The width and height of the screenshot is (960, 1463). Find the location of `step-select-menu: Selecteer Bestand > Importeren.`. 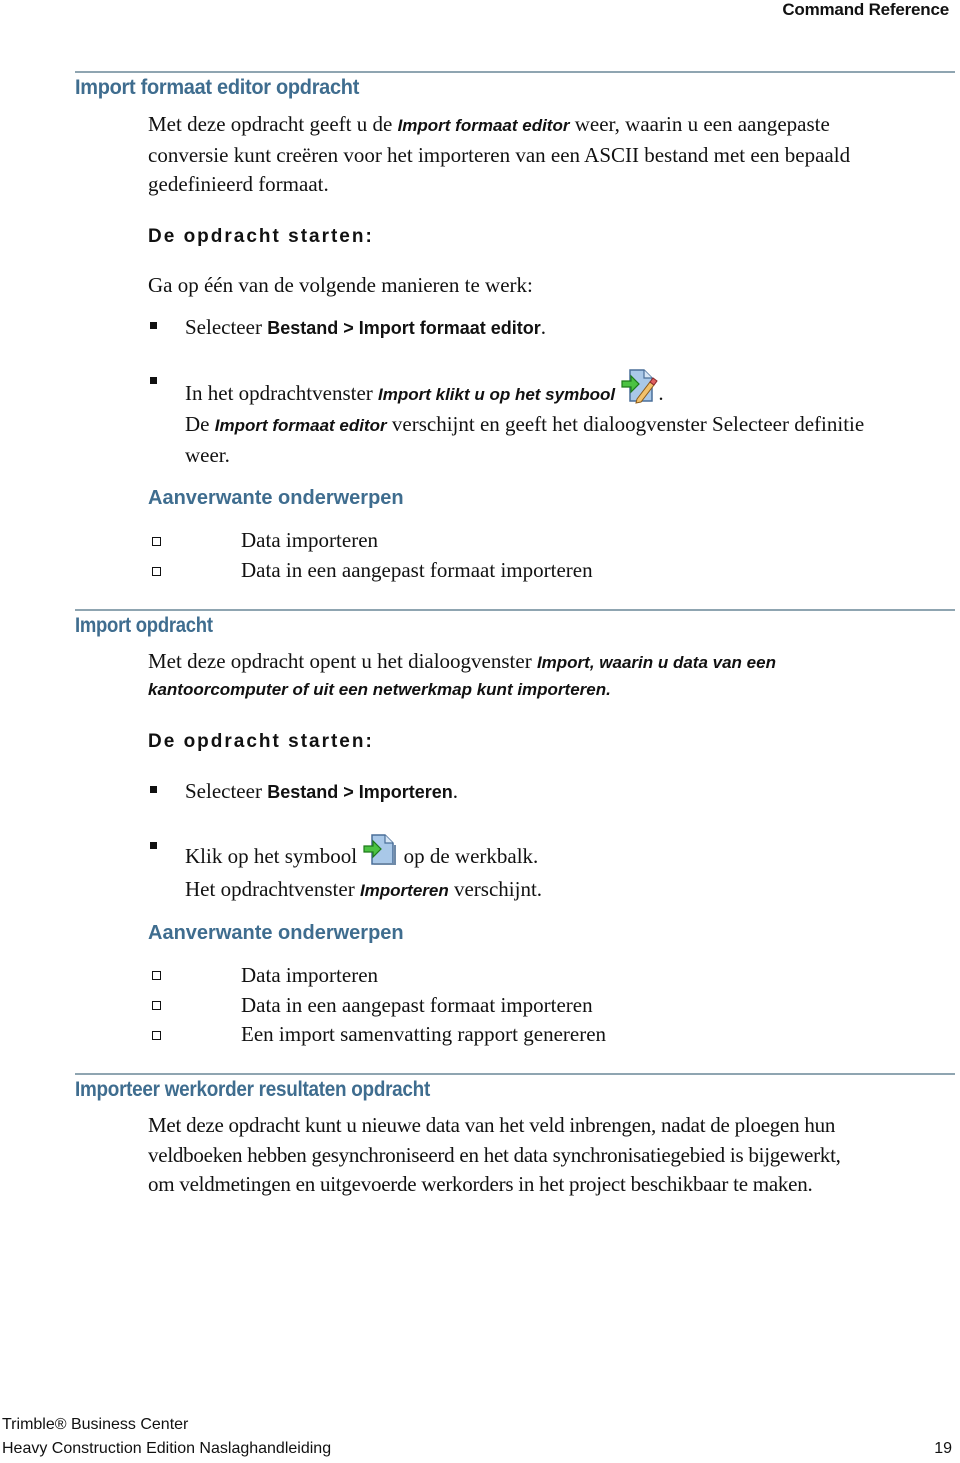

step-select-menu: Selecteer Bestand > Importeren. is located at coordinates (321, 791).